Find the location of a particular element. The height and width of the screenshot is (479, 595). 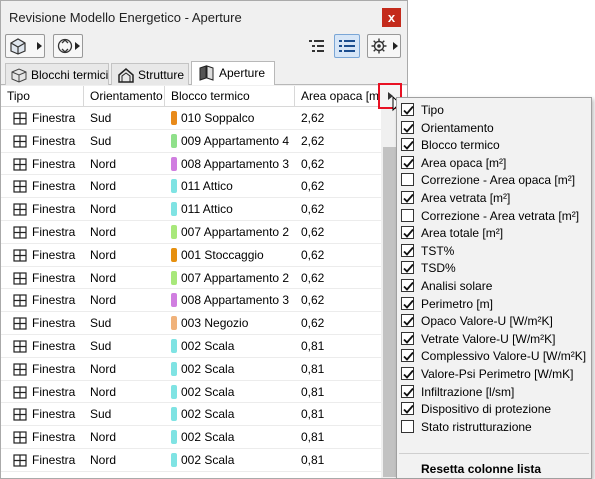

column-toggle-item: Opaco Valore-U [W/m²K] is located at coordinates (494, 321).